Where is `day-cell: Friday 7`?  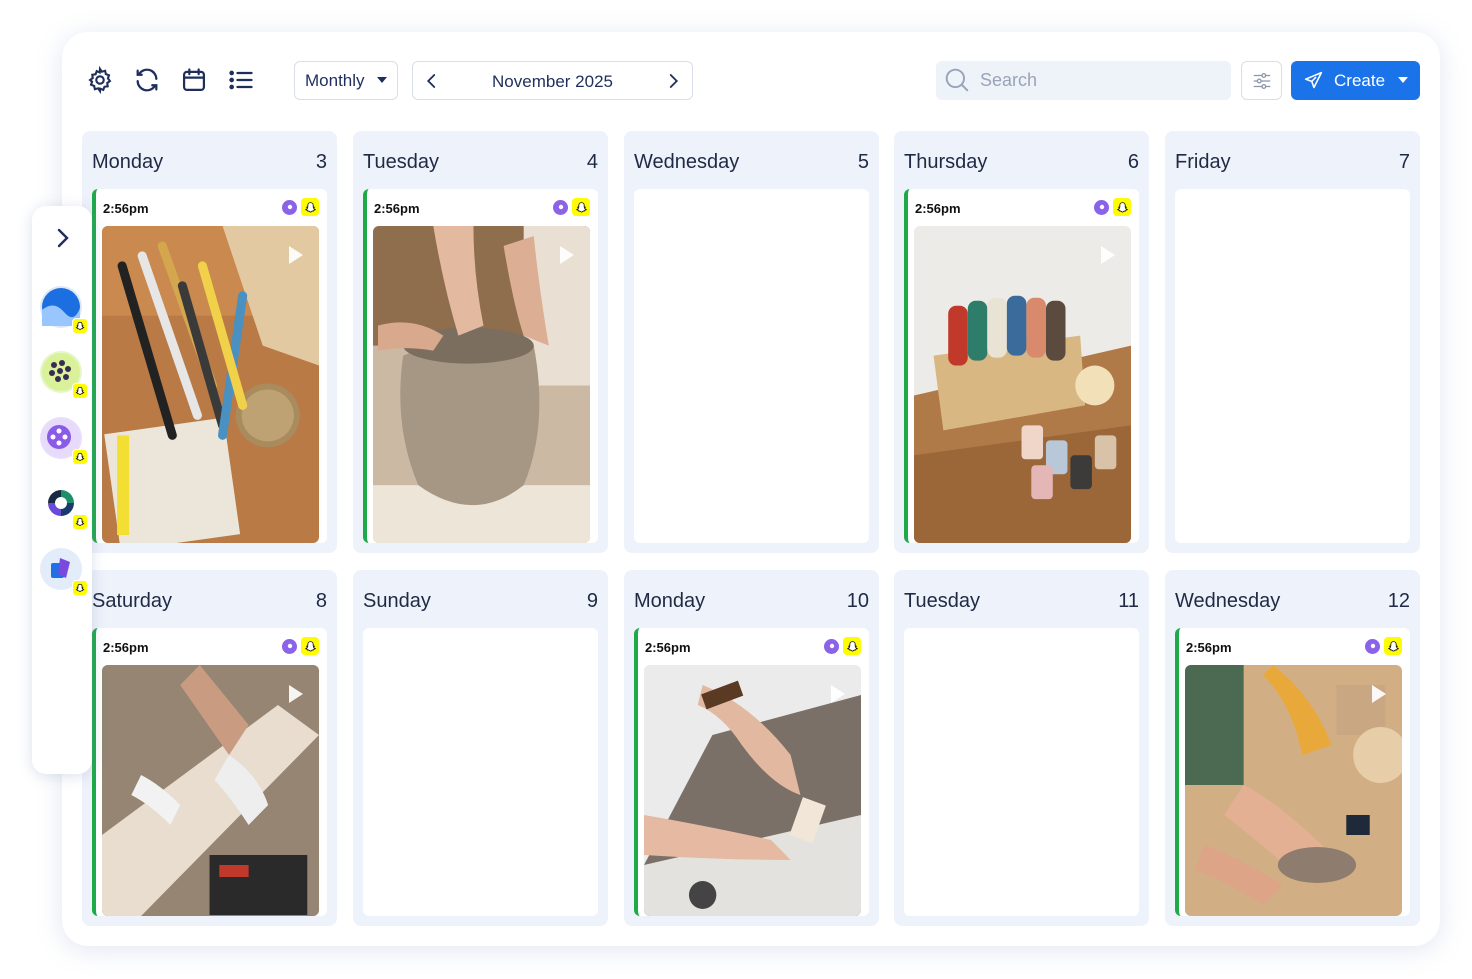
day-cell: Friday 7 is located at coordinates (1292, 342).